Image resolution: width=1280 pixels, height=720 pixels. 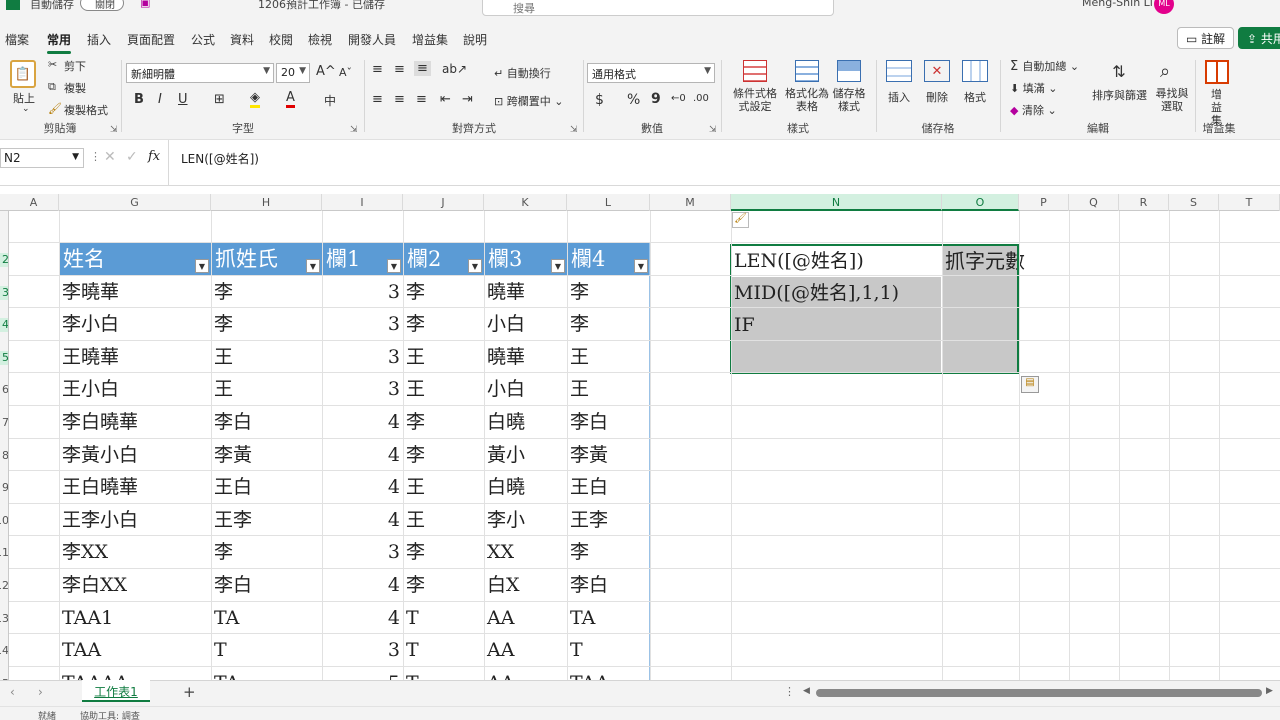 What do you see at coordinates (52, 64) in the screenshot?
I see `cut-icon: ✂` at bounding box center [52, 64].